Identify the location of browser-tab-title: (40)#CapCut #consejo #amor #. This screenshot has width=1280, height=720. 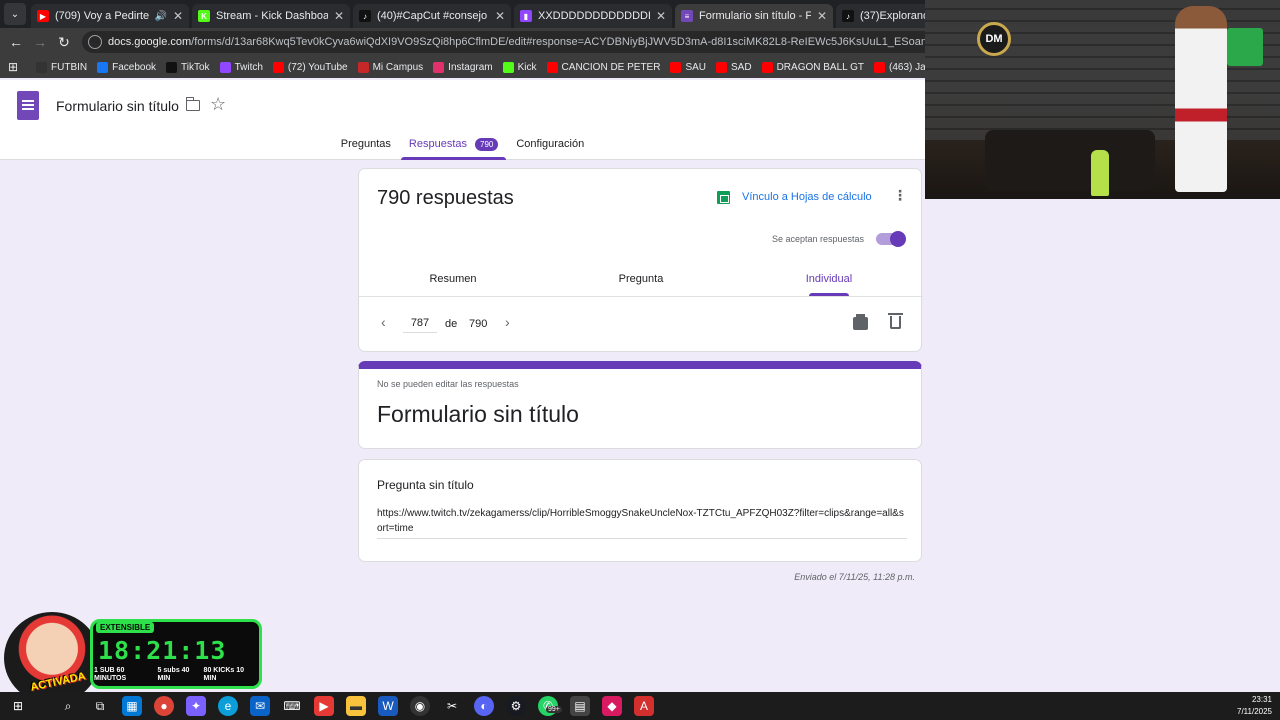
(433, 16).